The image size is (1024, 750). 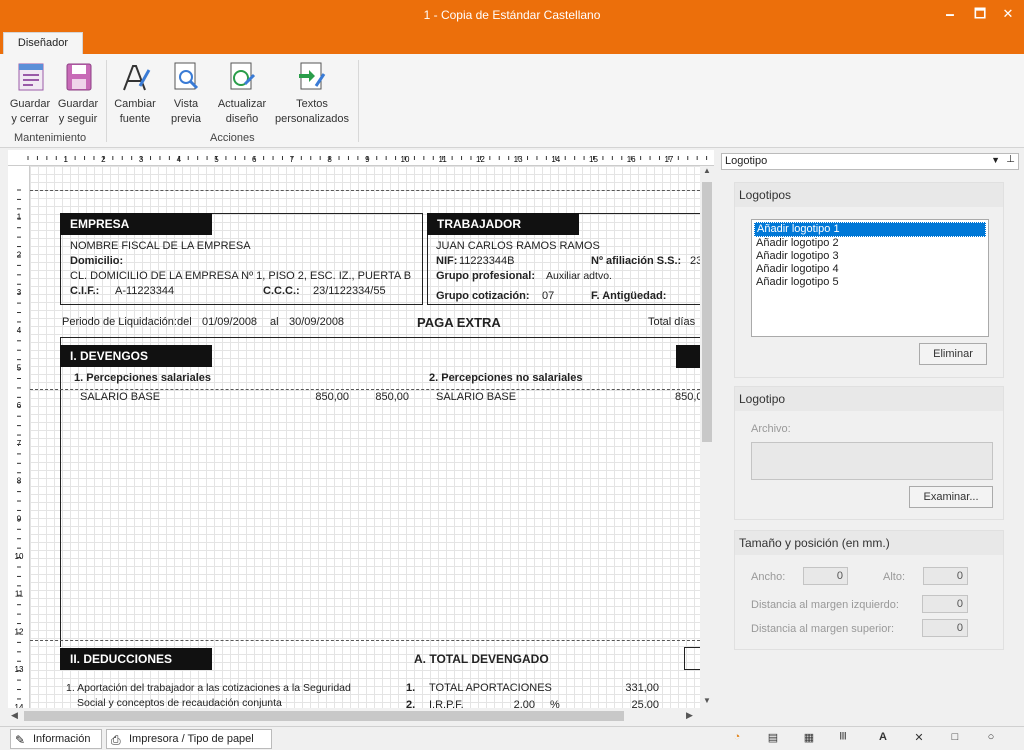 I want to click on ruler-number: 1, so click(x=19, y=217).